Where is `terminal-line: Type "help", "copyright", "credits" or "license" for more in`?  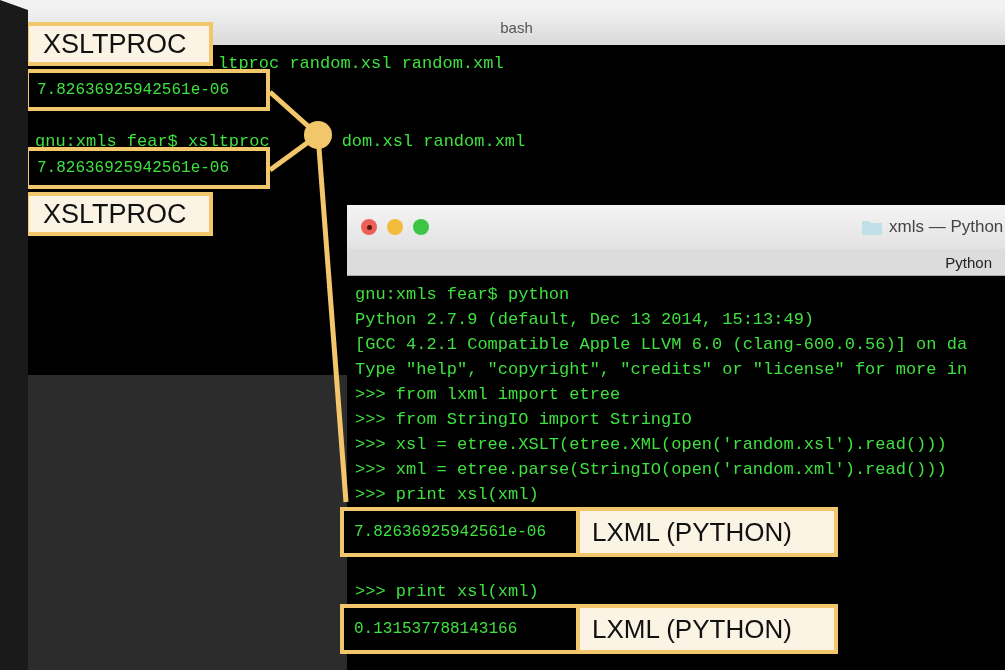
terminal-line: Type "help", "copyright", "credits" or "license" for more in is located at coordinates (662, 370).